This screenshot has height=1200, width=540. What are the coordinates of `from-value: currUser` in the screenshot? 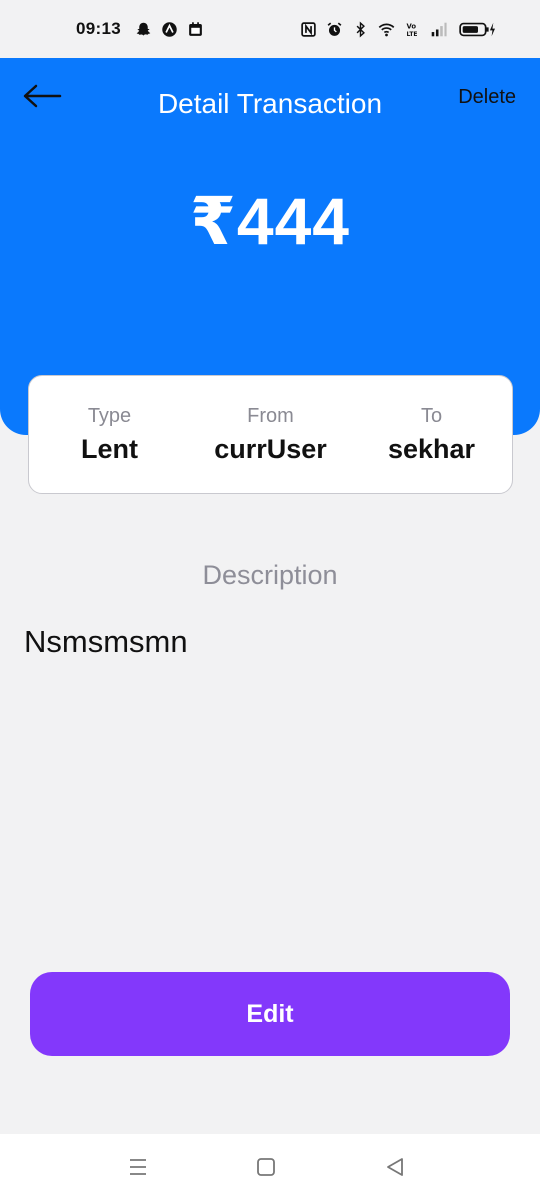 It's located at (270, 448).